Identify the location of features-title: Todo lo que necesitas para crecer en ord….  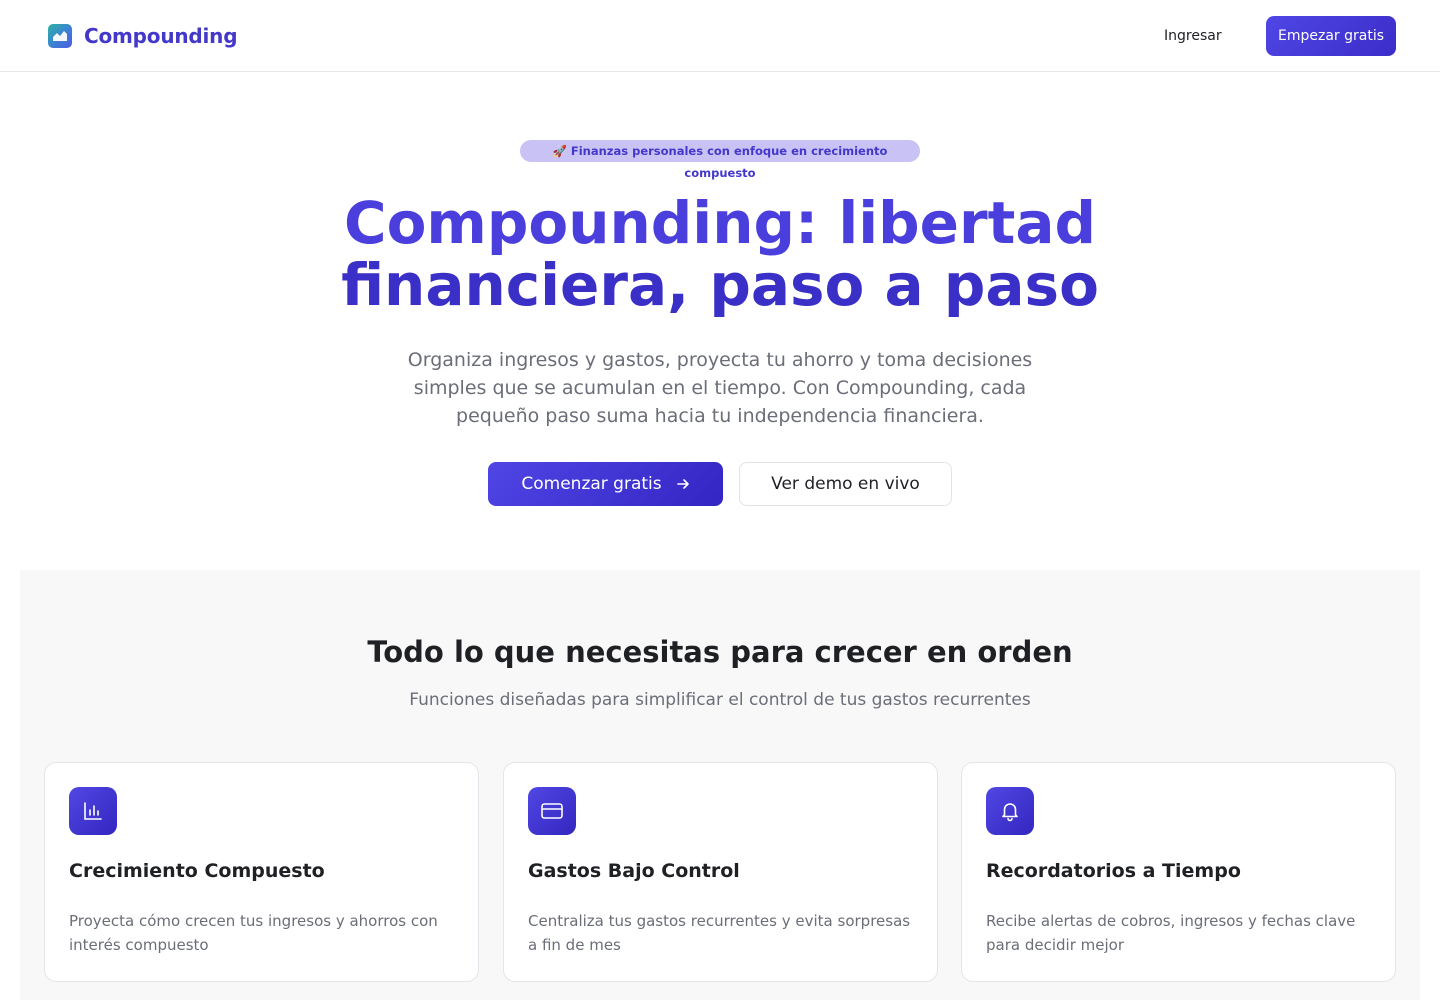
(720, 652).